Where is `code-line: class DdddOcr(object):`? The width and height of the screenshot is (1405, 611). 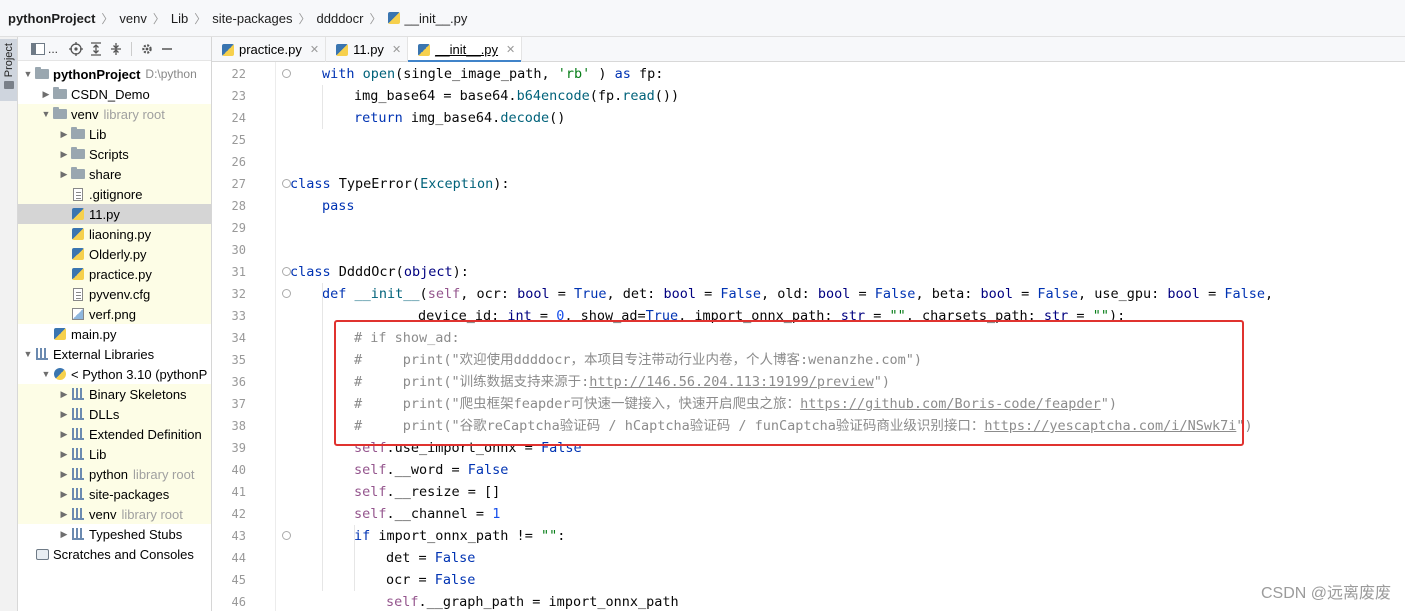
code-line: class DdddOcr(object): is located at coordinates (379, 272).